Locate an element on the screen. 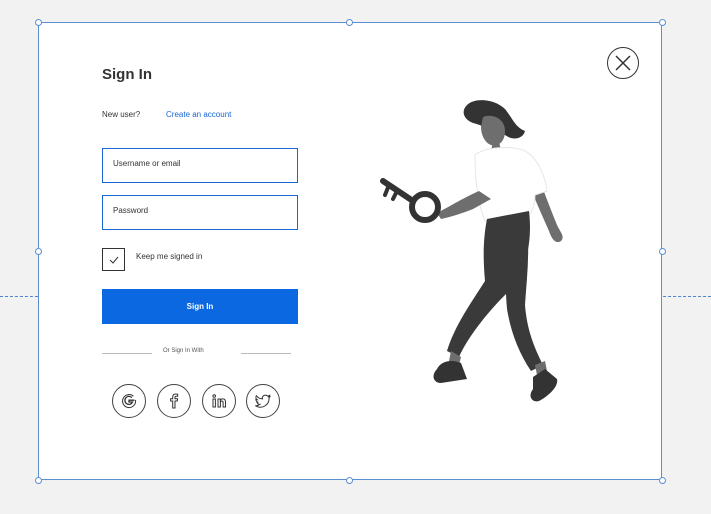 The height and width of the screenshot is (514, 711). resize-handle-bottom-left is located at coordinates (38, 480).